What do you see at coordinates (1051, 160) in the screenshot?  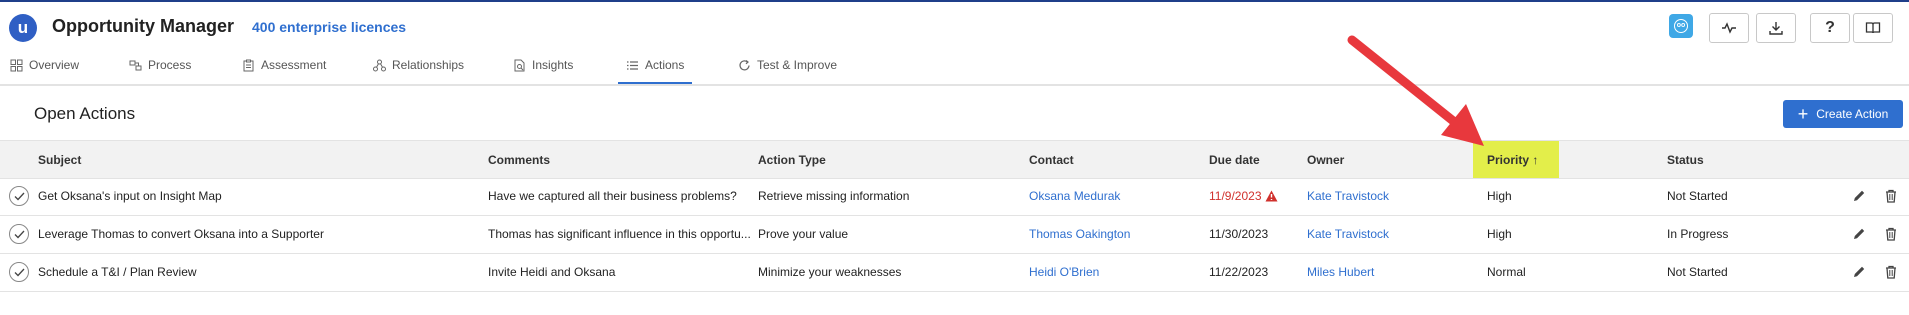 I see `column-header-contact: Contact` at bounding box center [1051, 160].